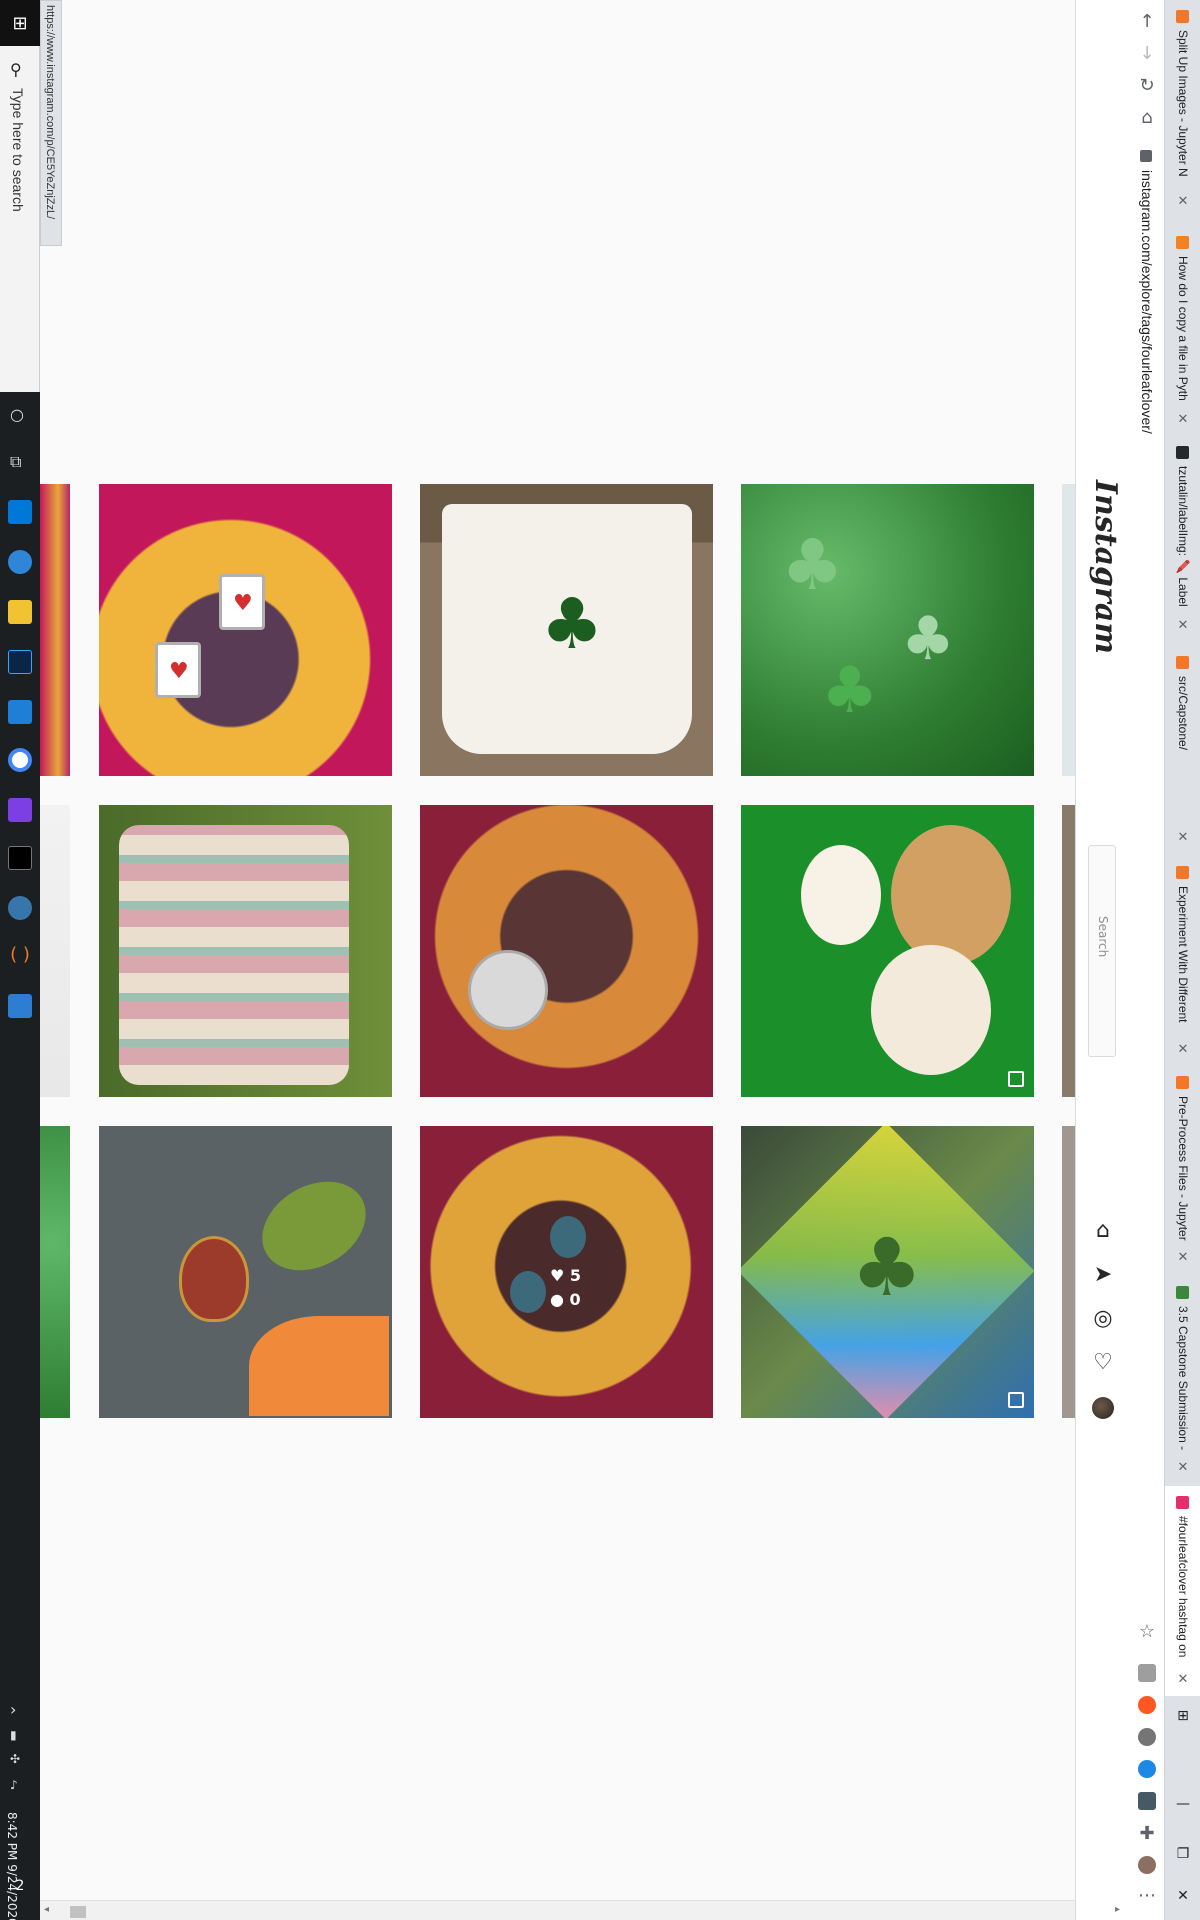 This screenshot has height=1920, width=1200. I want to click on notification-center-button: 2, so click(20, 1892).